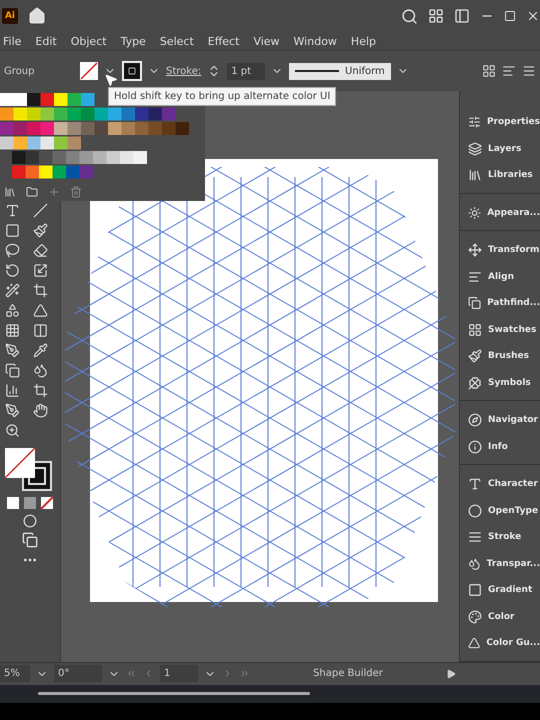  I want to click on stroke-line-icon, so click(317, 71).